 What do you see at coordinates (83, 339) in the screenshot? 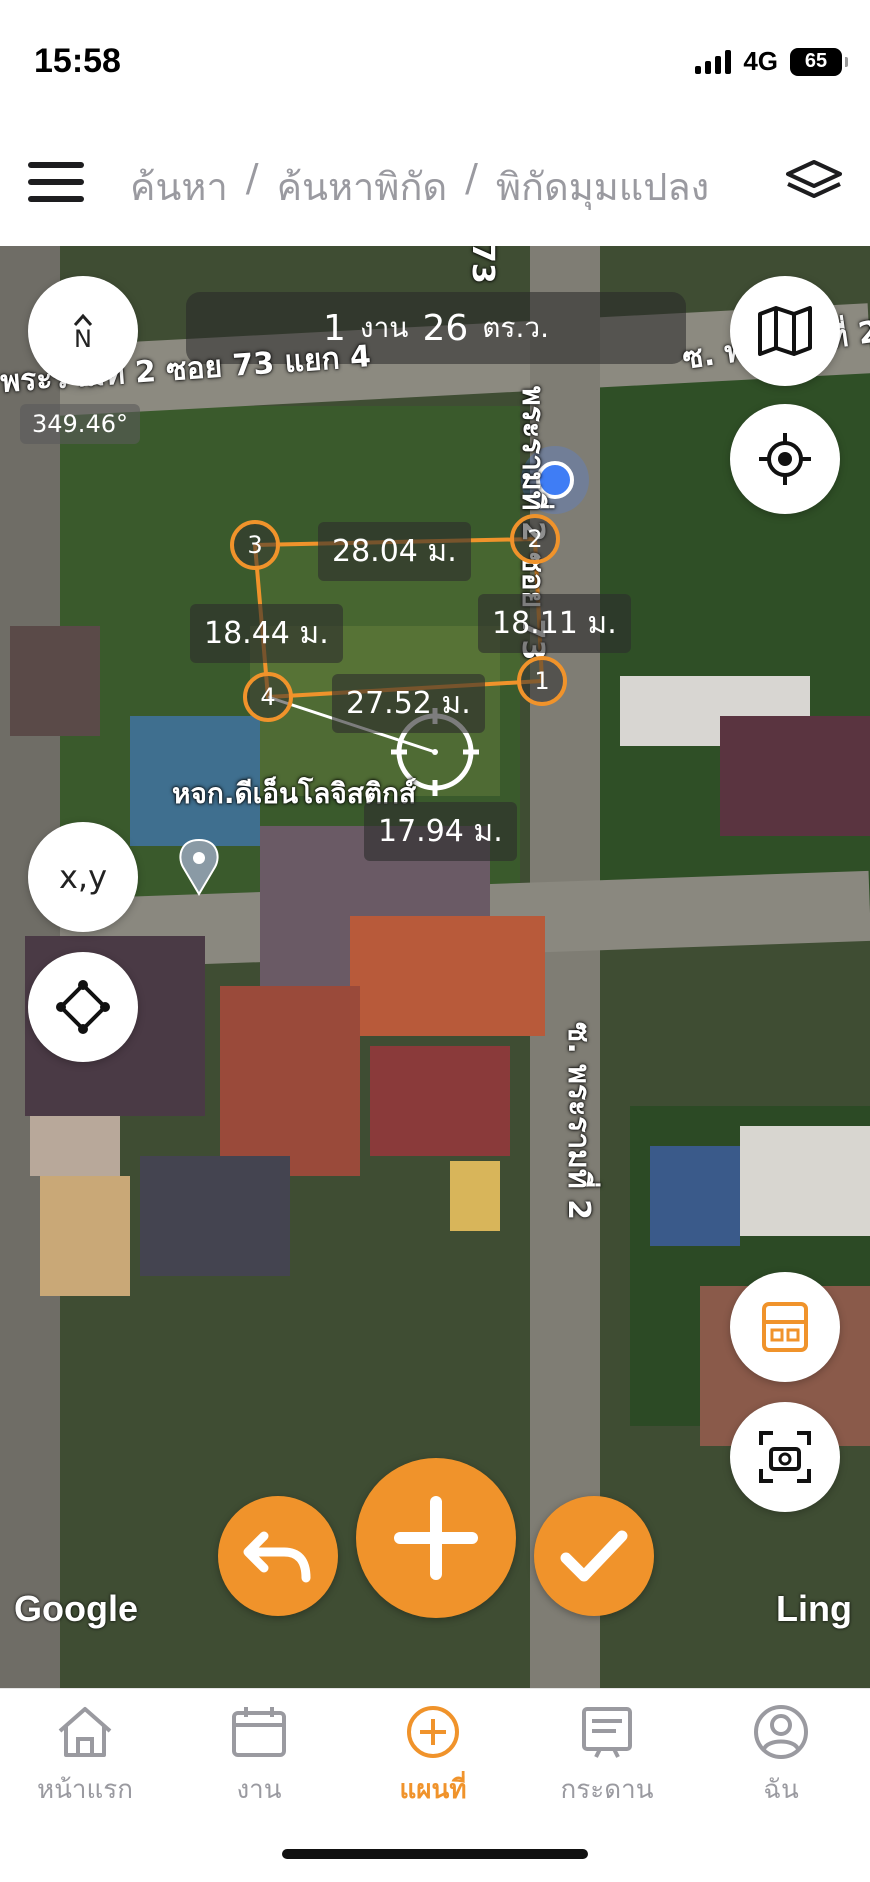
I see `compass-north-label: N` at bounding box center [83, 339].